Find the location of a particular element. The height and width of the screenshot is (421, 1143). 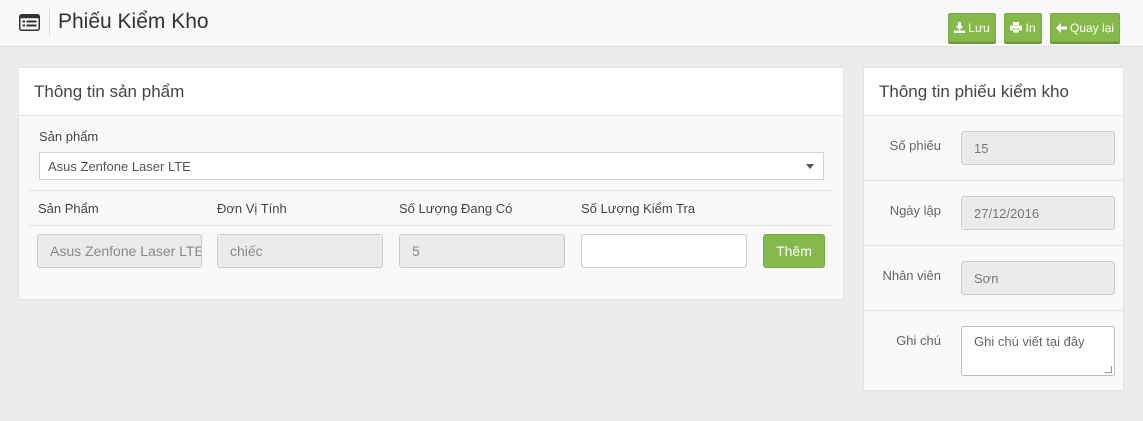

save-button: Lưu is located at coordinates (972, 27).